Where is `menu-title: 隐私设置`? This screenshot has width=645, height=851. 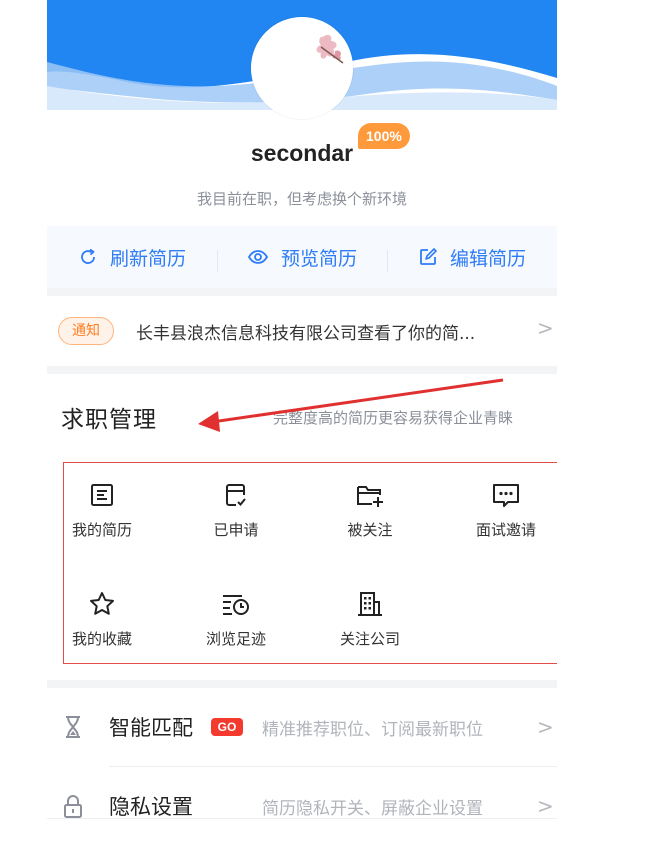
menu-title: 隐私设置 is located at coordinates (151, 807).